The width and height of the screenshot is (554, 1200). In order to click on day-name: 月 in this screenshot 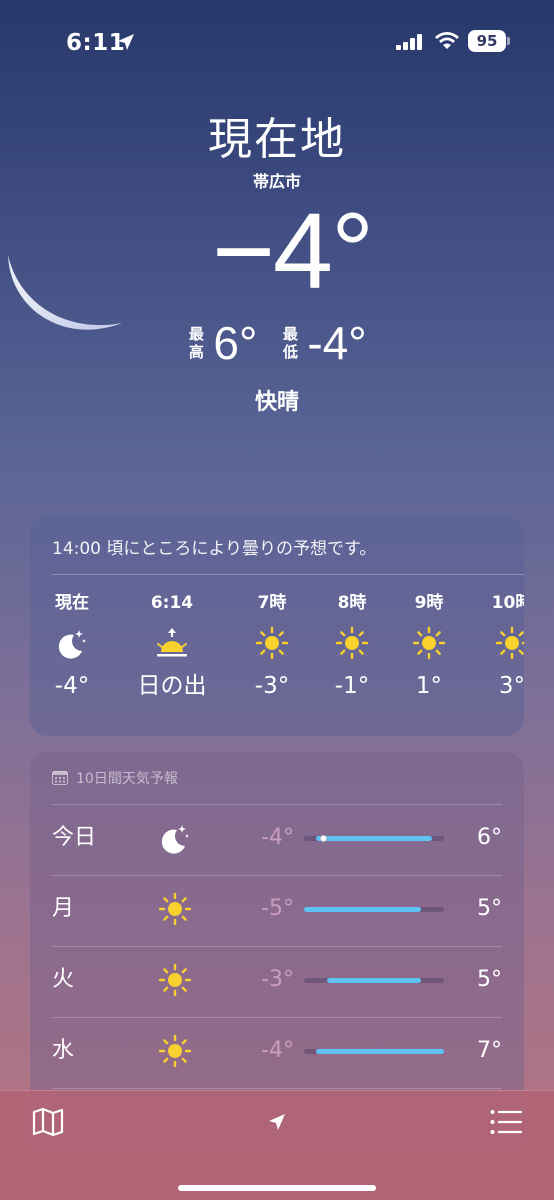, I will do `click(63, 908)`.